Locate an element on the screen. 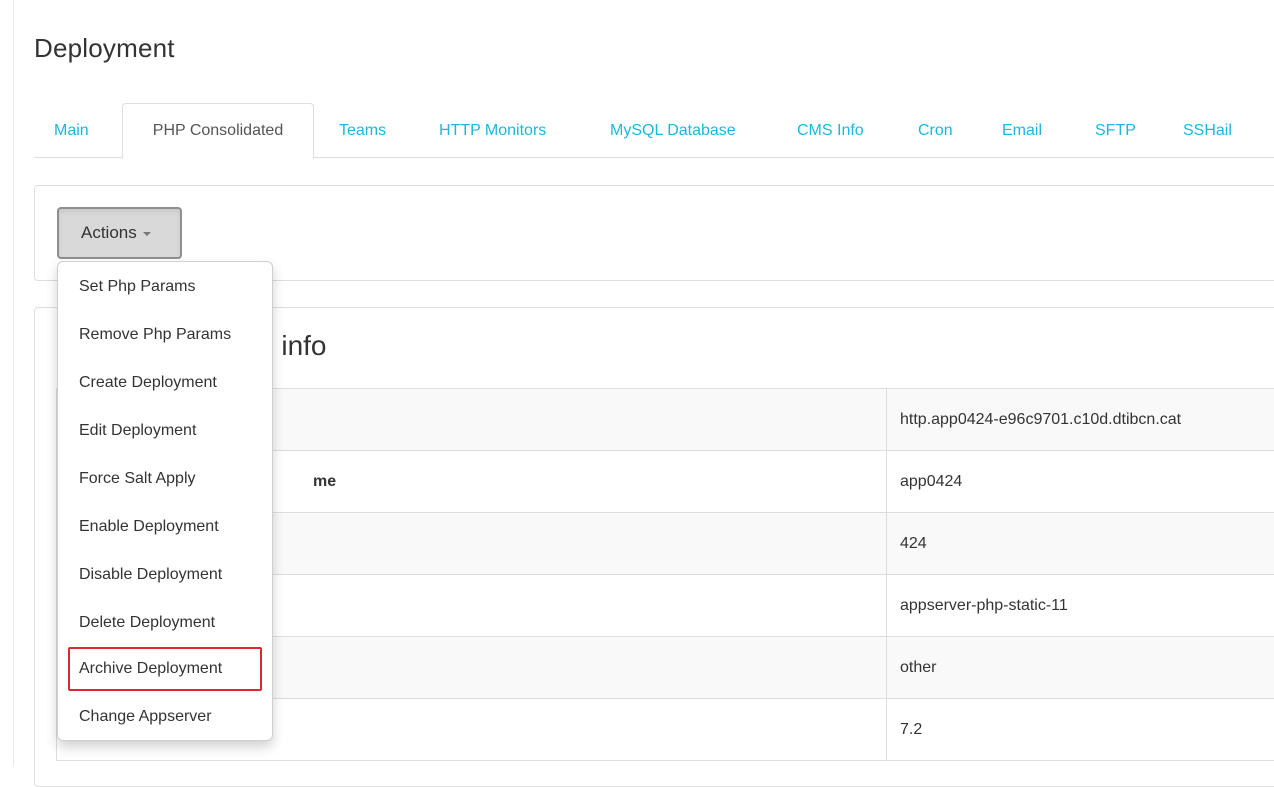 The image size is (1274, 787). menu-item-archive-deployment: Archive Deployment is located at coordinates (165, 669).